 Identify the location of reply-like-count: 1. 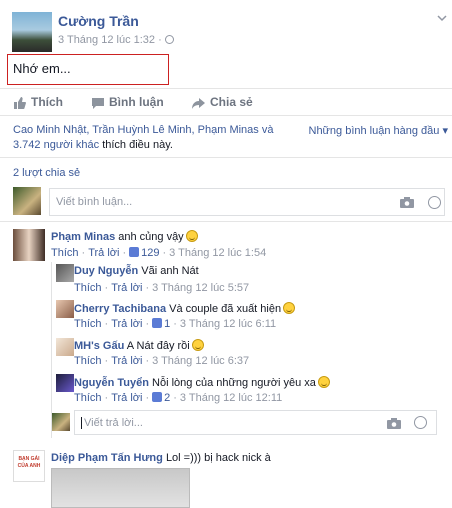
(167, 324).